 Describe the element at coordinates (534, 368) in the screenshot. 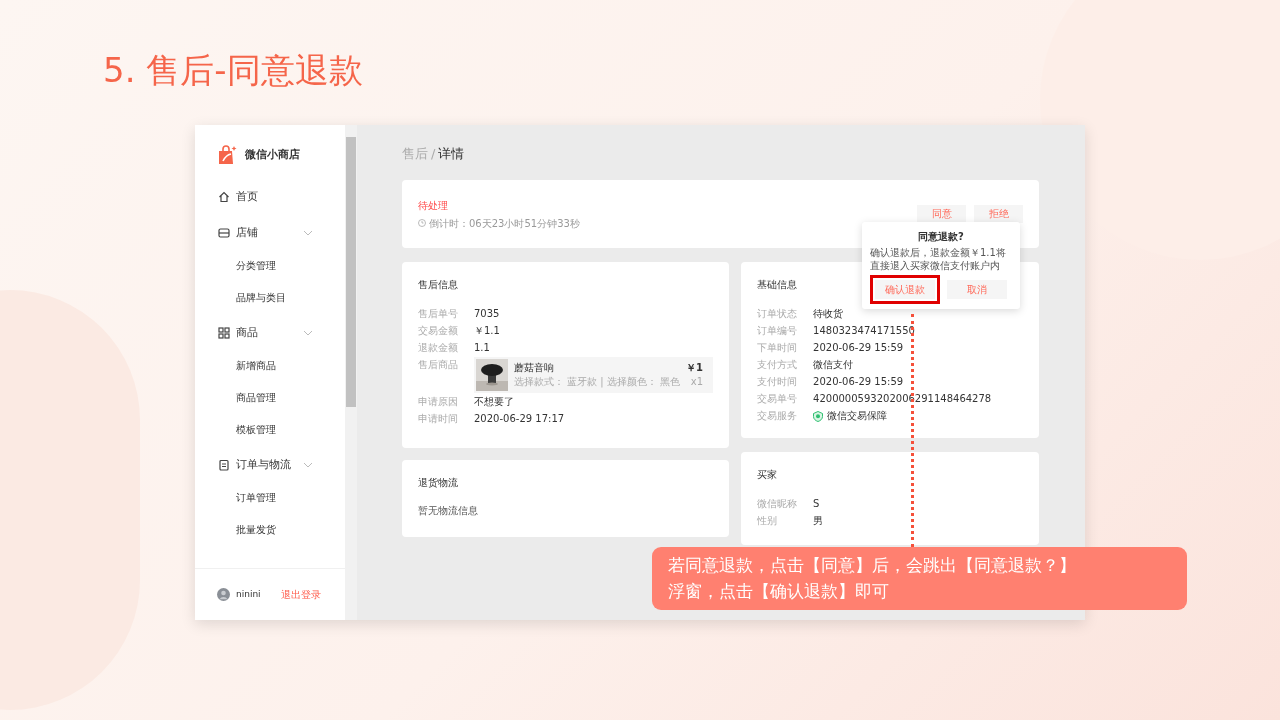

I see `product-name: 蘑菇音响` at that location.